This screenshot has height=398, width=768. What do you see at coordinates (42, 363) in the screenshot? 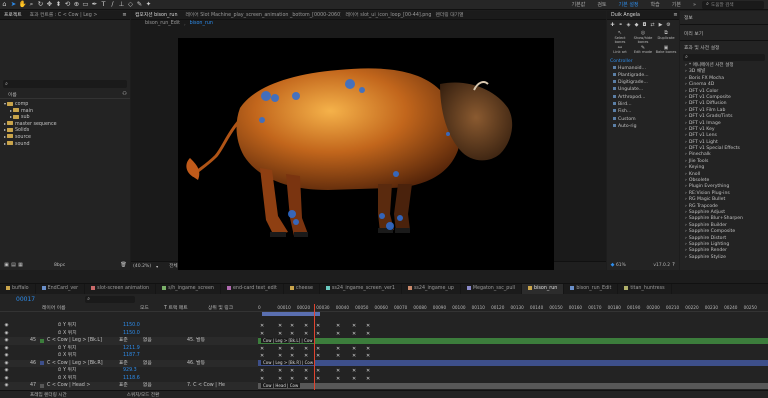
I see `label-color-swatch` at bounding box center [42, 363].